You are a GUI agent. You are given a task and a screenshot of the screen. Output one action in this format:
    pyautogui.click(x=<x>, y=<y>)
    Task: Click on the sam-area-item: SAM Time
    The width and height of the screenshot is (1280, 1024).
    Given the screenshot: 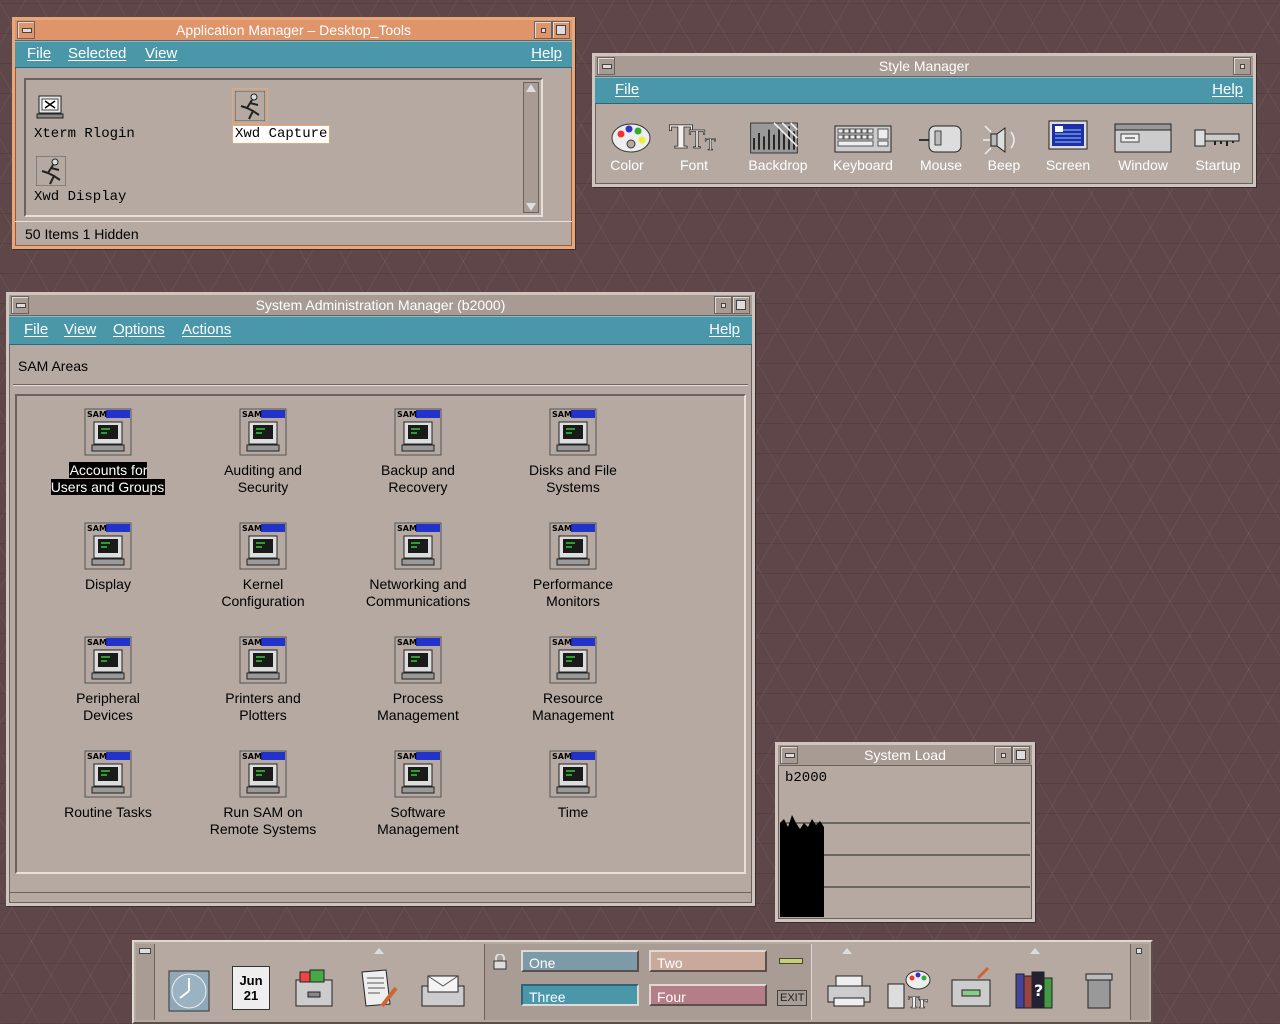 What is the action you would take?
    pyautogui.click(x=573, y=804)
    